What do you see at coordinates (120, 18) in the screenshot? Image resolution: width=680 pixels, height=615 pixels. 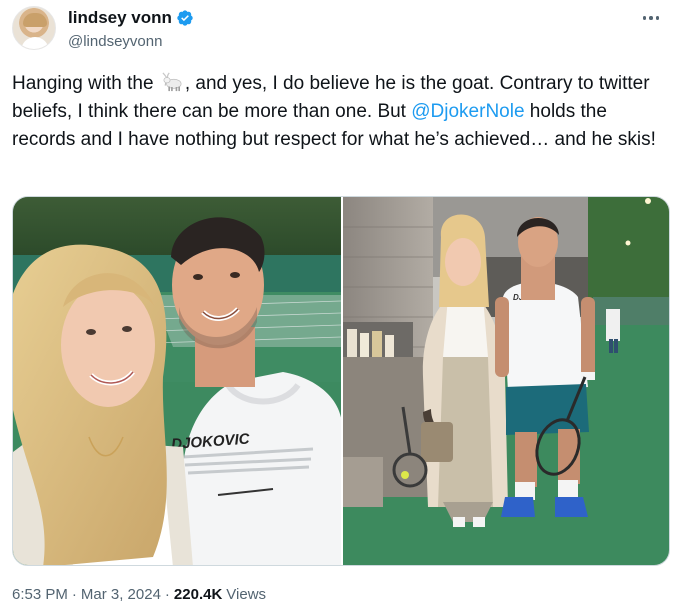 I see `display-name: lindsey vonn` at bounding box center [120, 18].